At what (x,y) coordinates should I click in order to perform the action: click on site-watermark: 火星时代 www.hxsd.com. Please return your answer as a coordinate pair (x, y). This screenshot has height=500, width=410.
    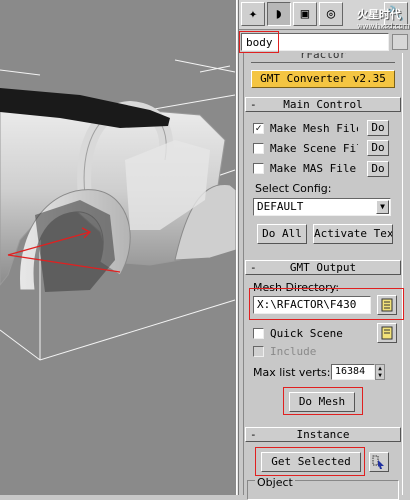
    Looking at the image, I should click on (383, 18).